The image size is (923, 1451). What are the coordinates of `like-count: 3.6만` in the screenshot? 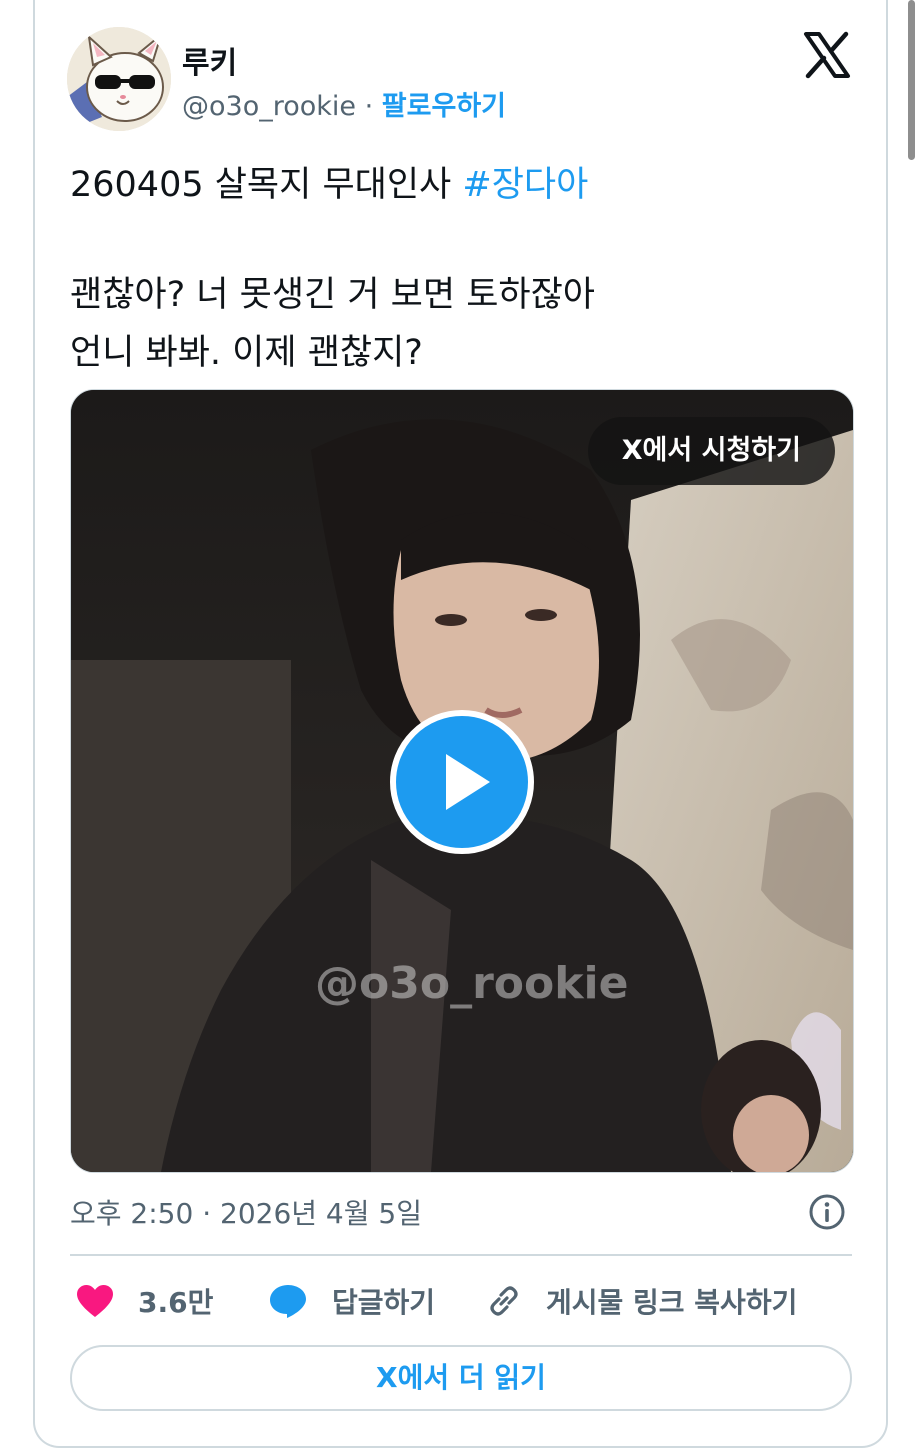 It's located at (176, 1302).